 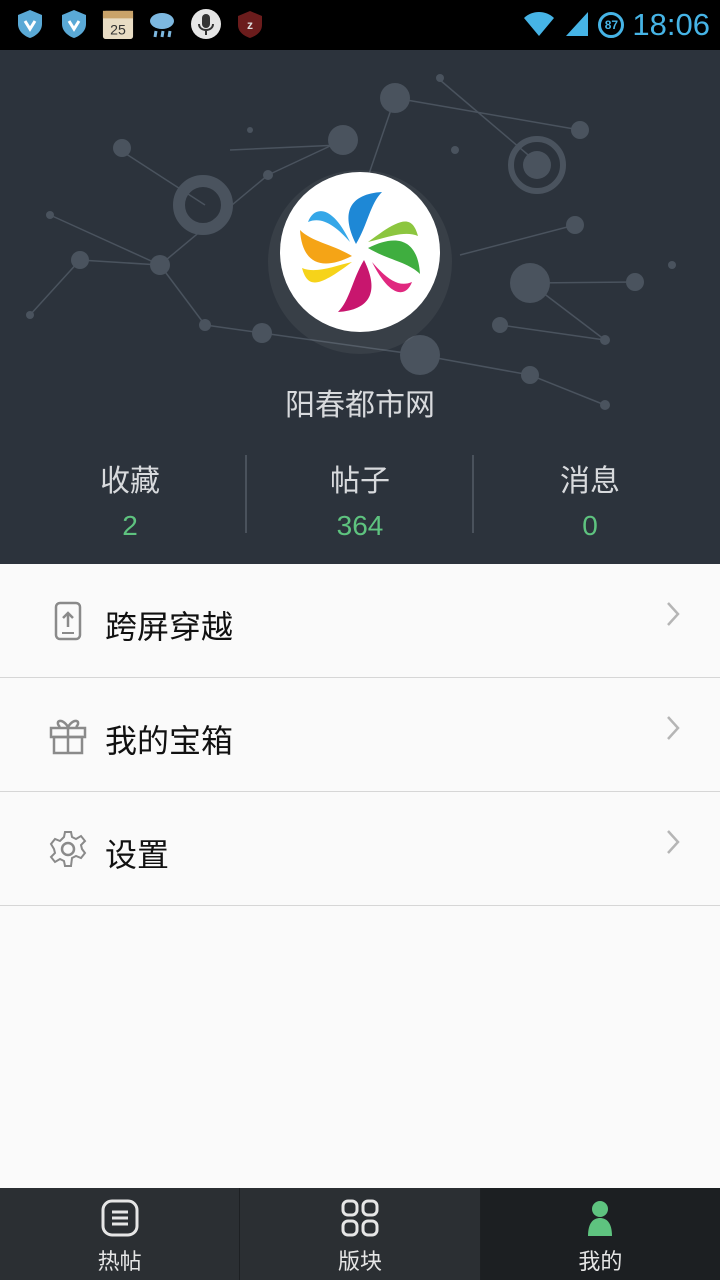 I want to click on status-bar: 25 z 87 18:06, so click(x=360, y=25).